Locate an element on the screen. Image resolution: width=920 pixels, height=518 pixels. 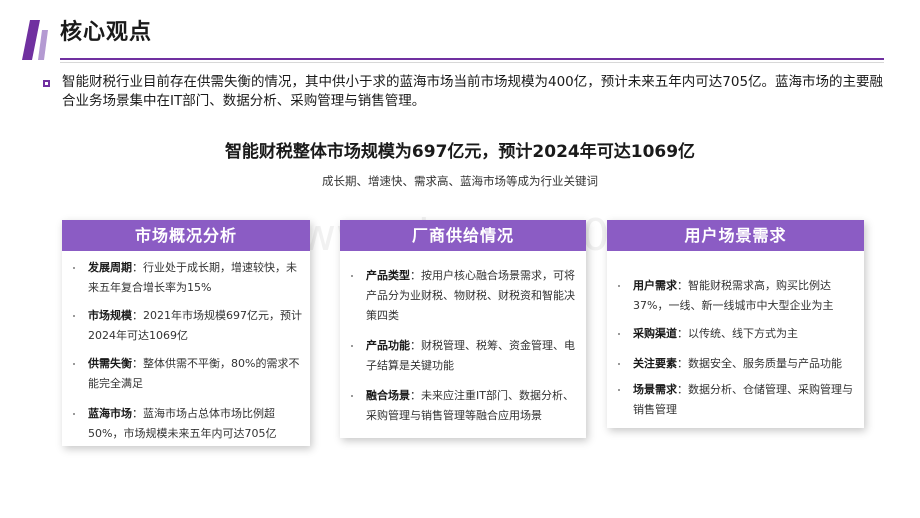
page-title: 核心观点 is located at coordinates (106, 32).